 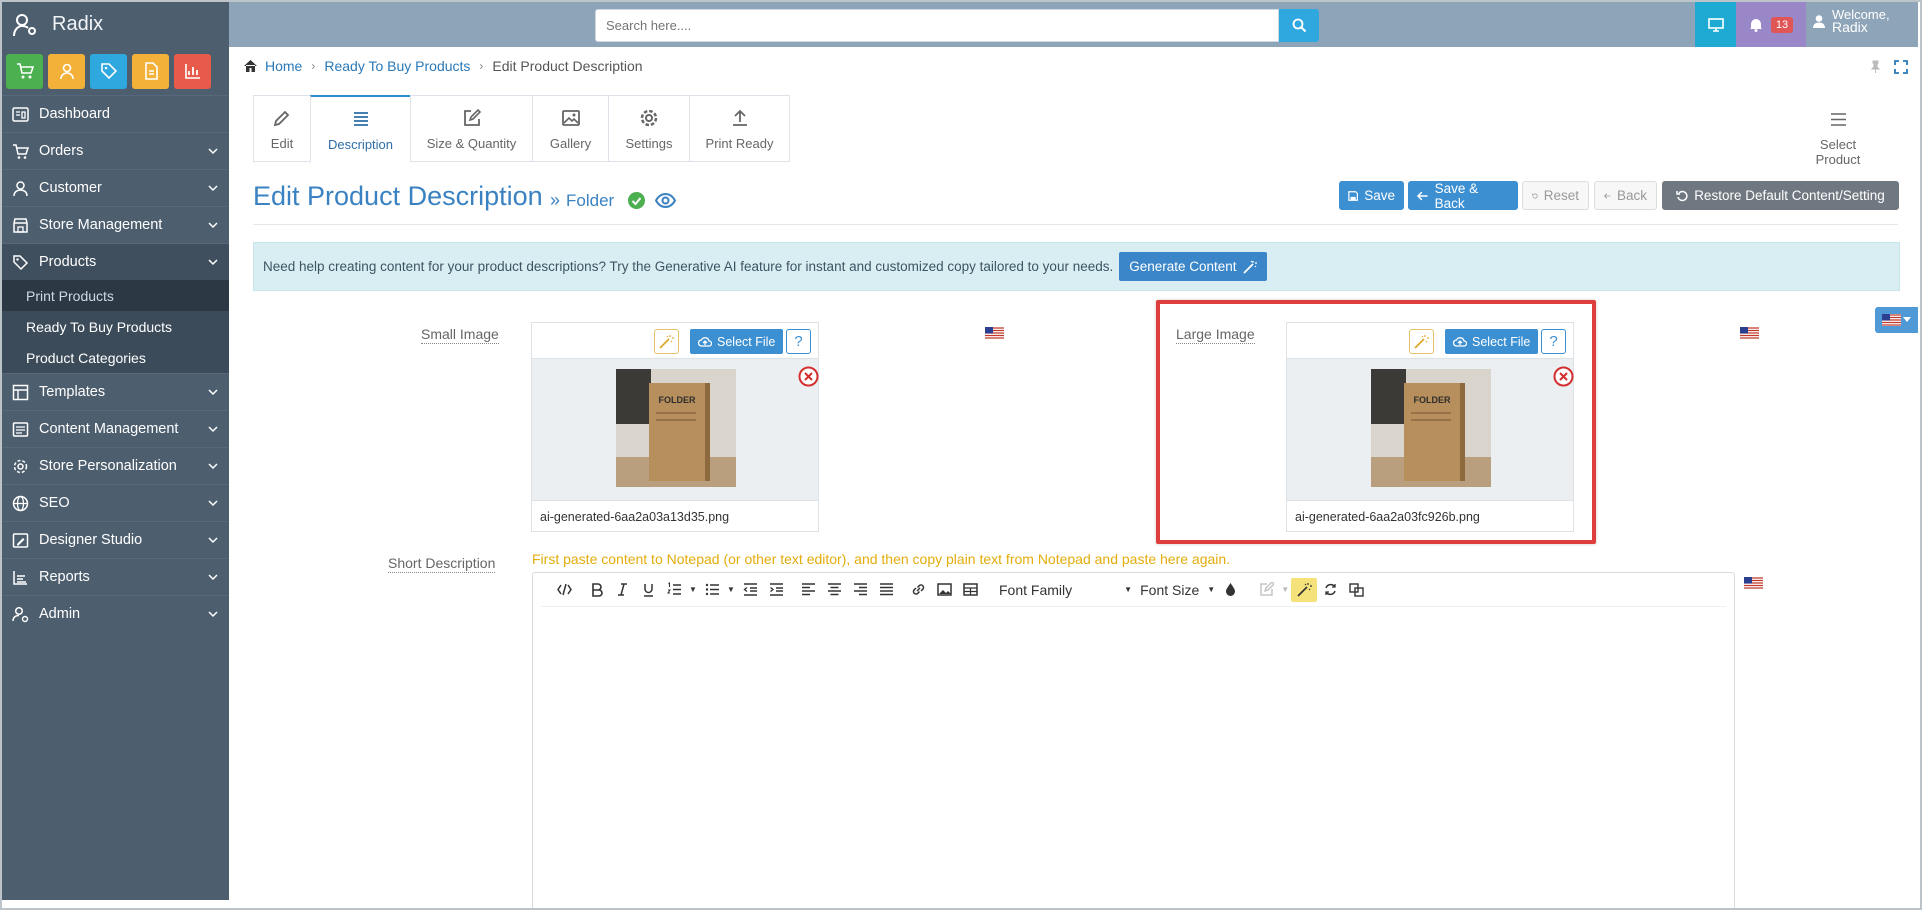 What do you see at coordinates (1607, 195) in the screenshot?
I see `arrow-left-icon` at bounding box center [1607, 195].